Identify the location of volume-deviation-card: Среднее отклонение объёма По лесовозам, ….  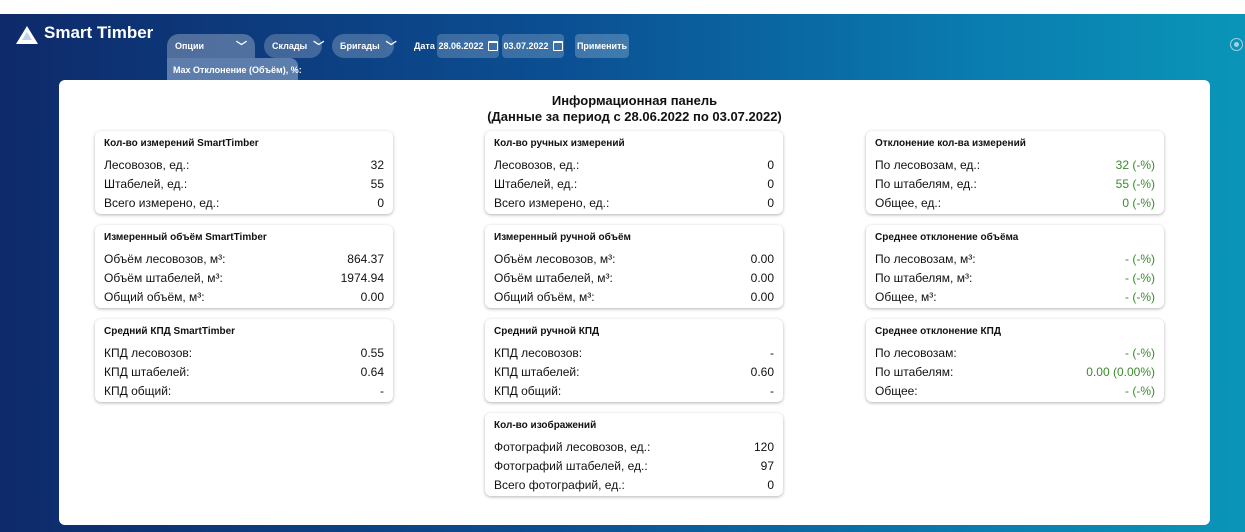
(1015, 266).